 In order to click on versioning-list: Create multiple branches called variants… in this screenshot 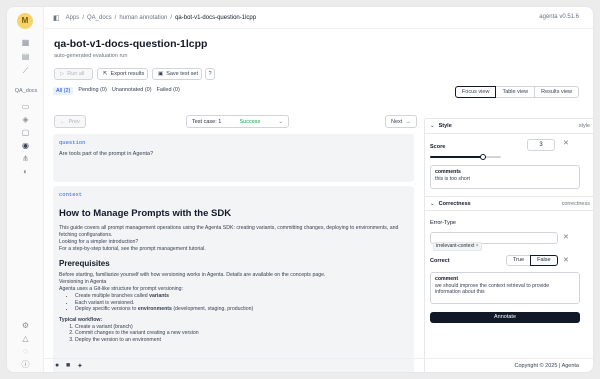, I will do `click(241, 303)`.